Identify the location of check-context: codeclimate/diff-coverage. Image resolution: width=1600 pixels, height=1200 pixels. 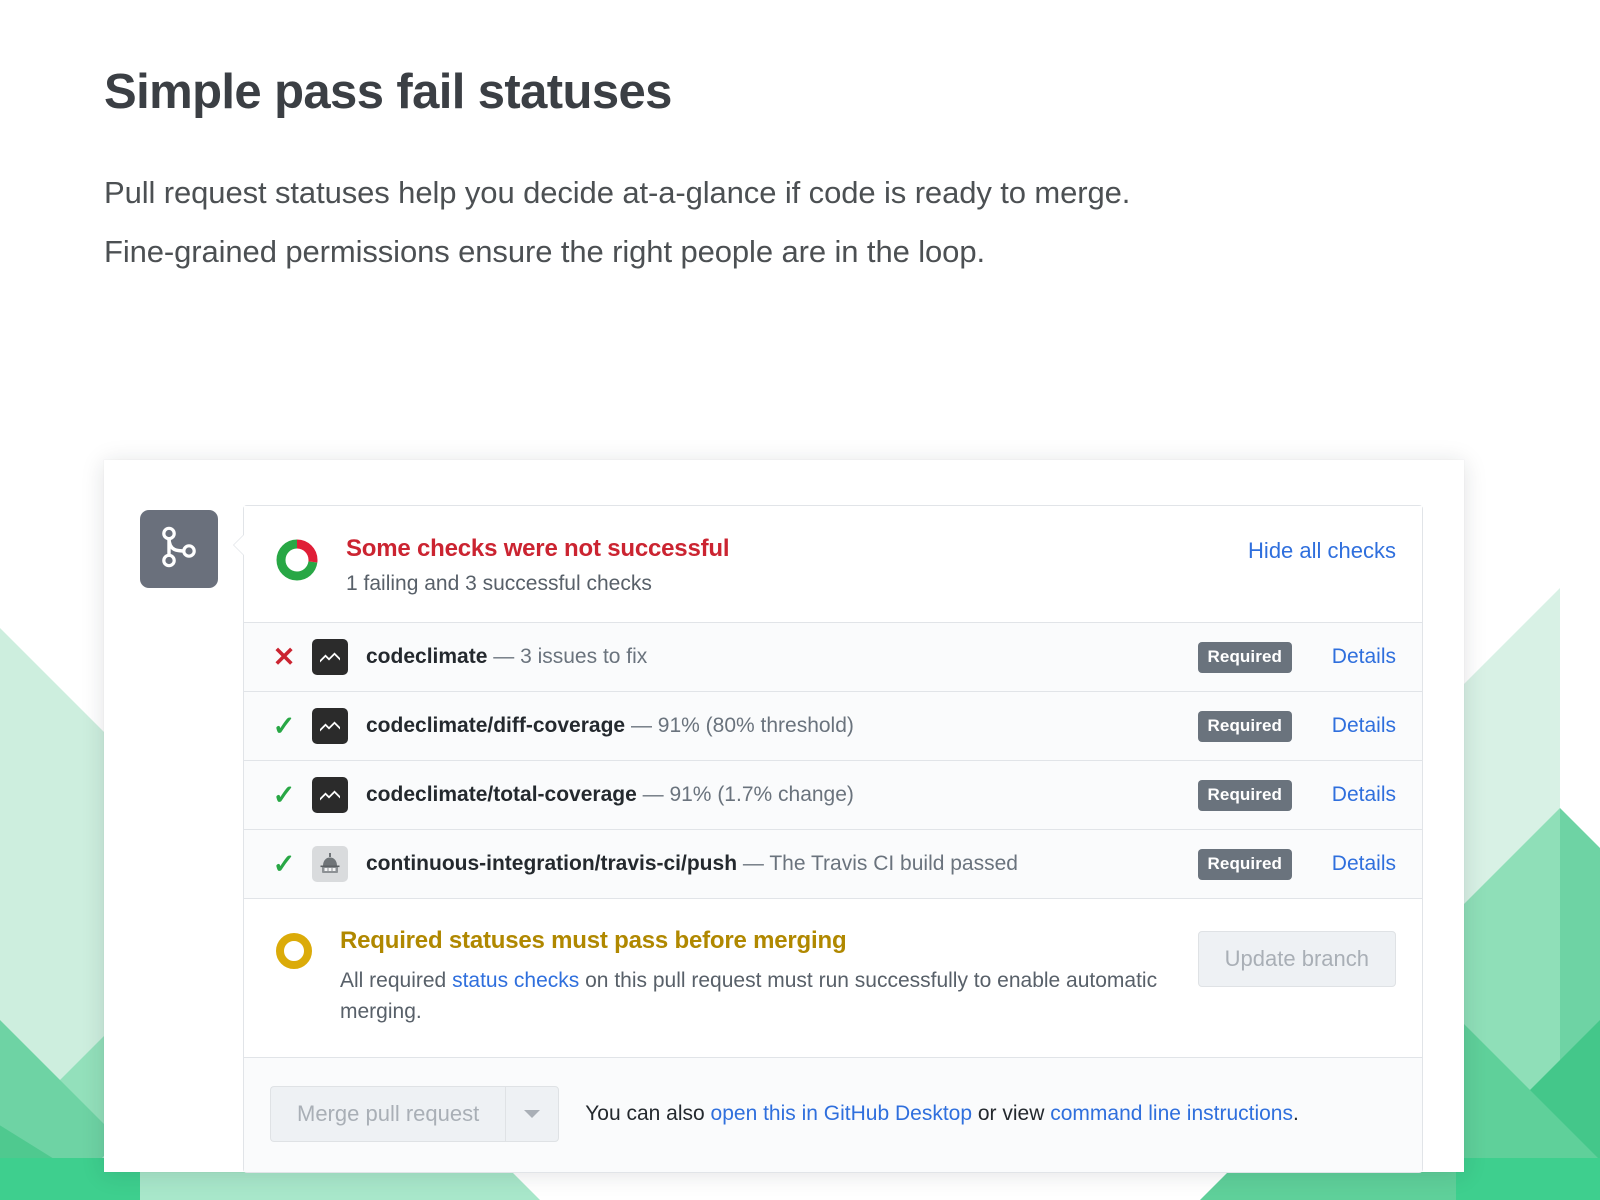
(496, 725).